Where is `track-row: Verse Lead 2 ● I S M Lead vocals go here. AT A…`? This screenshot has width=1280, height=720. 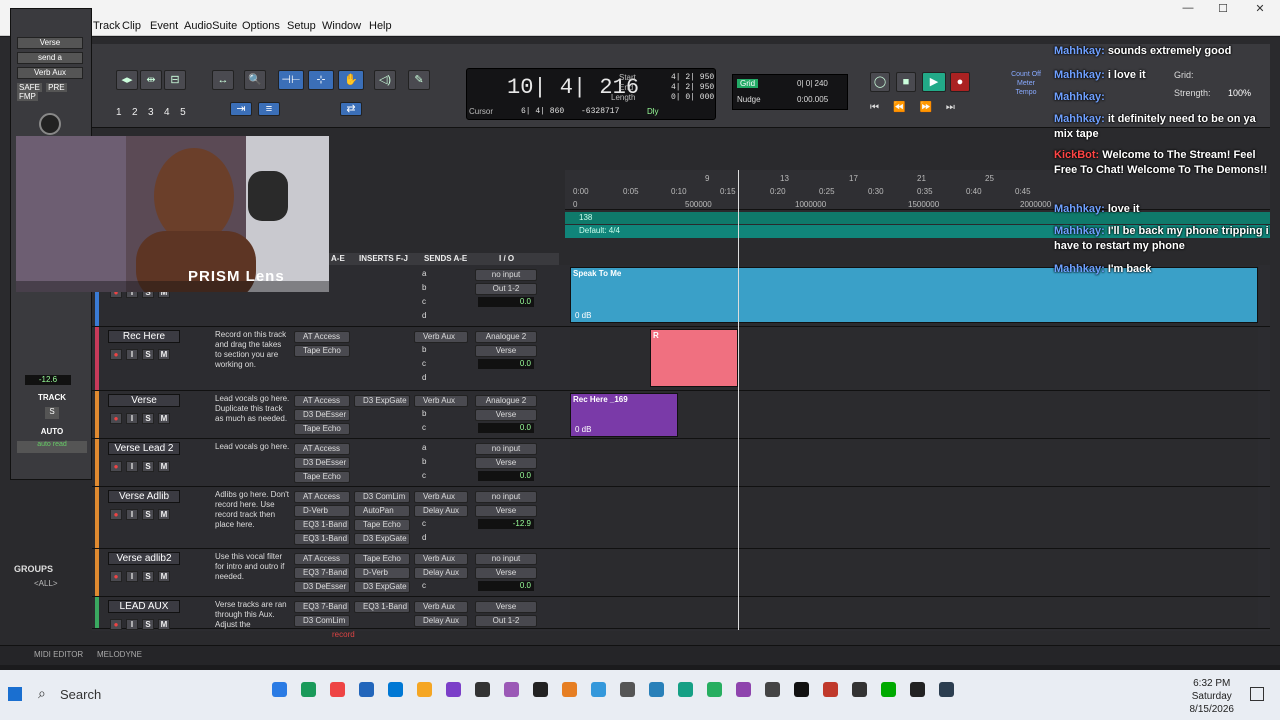 track-row: Verse Lead 2 ● I S M Lead vocals go here. AT A… is located at coordinates (681, 463).